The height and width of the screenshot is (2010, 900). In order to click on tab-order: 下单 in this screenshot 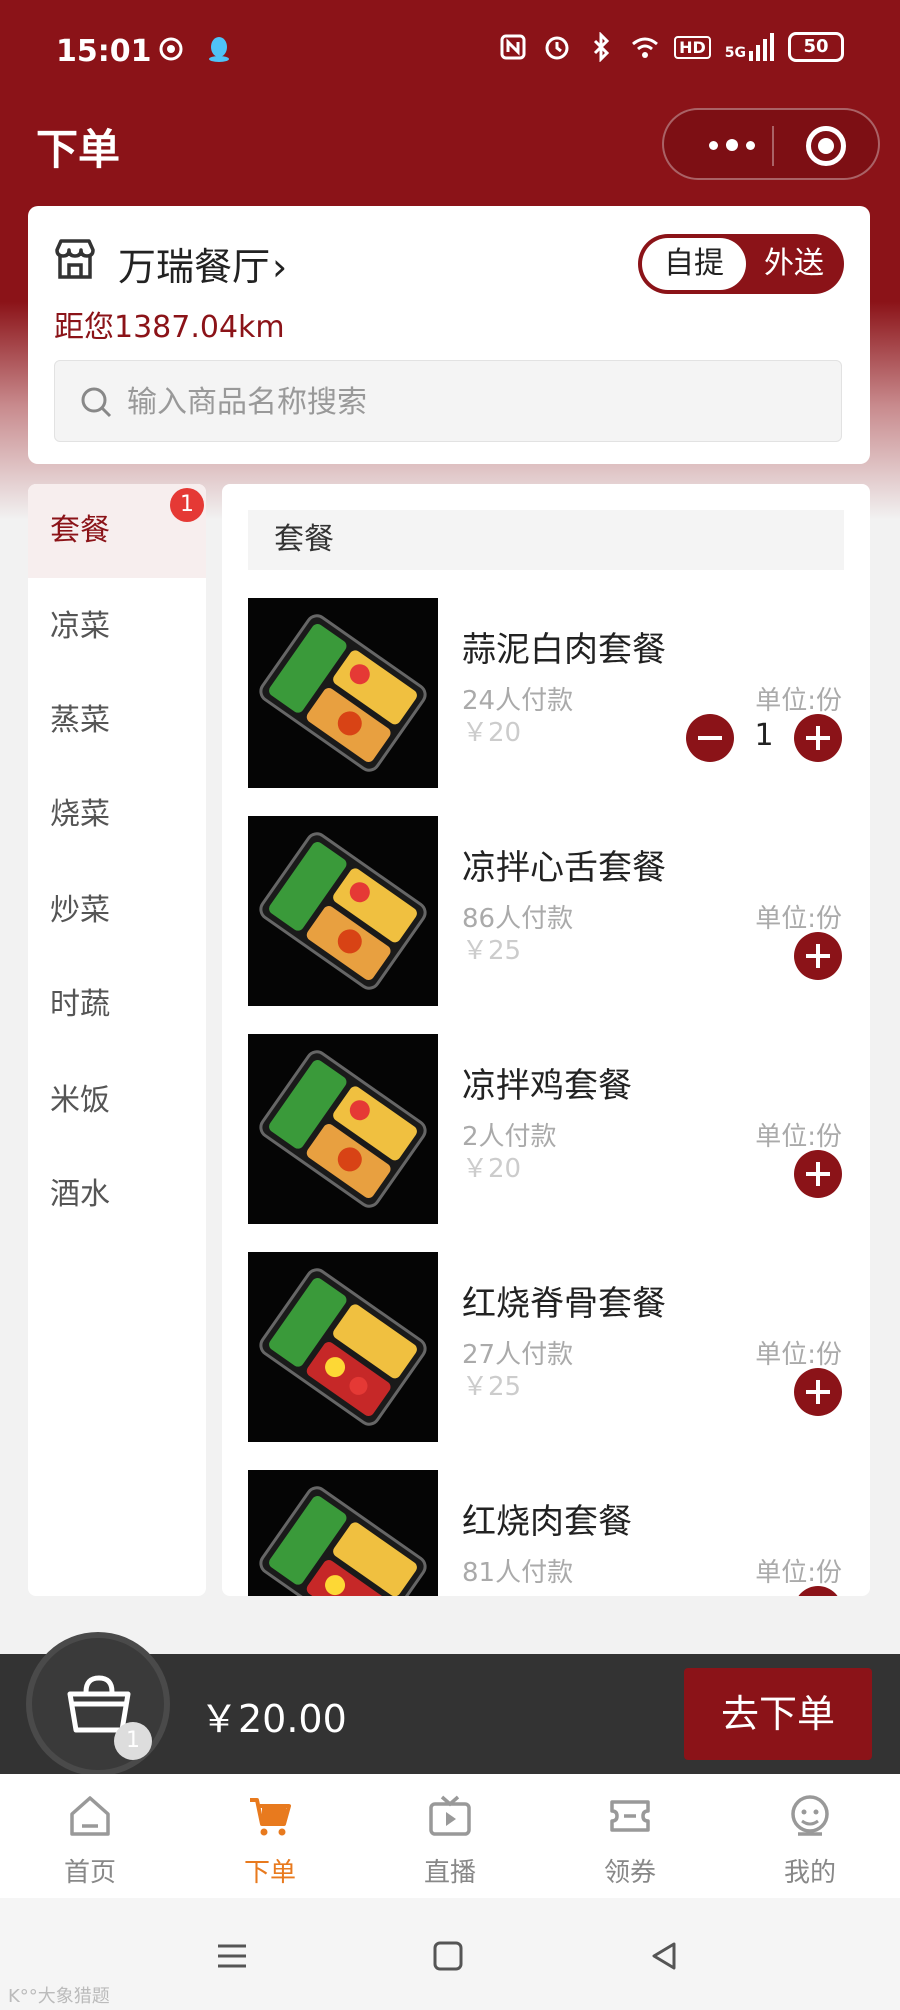, I will do `click(270, 1836)`.